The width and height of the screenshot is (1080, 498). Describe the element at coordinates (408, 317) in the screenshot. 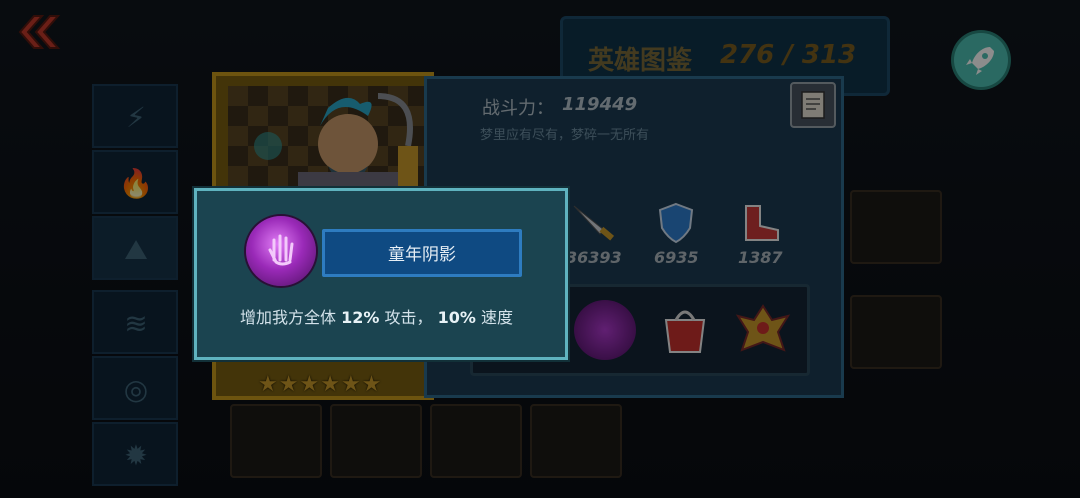

I see `desc-mid: 攻击，` at that location.